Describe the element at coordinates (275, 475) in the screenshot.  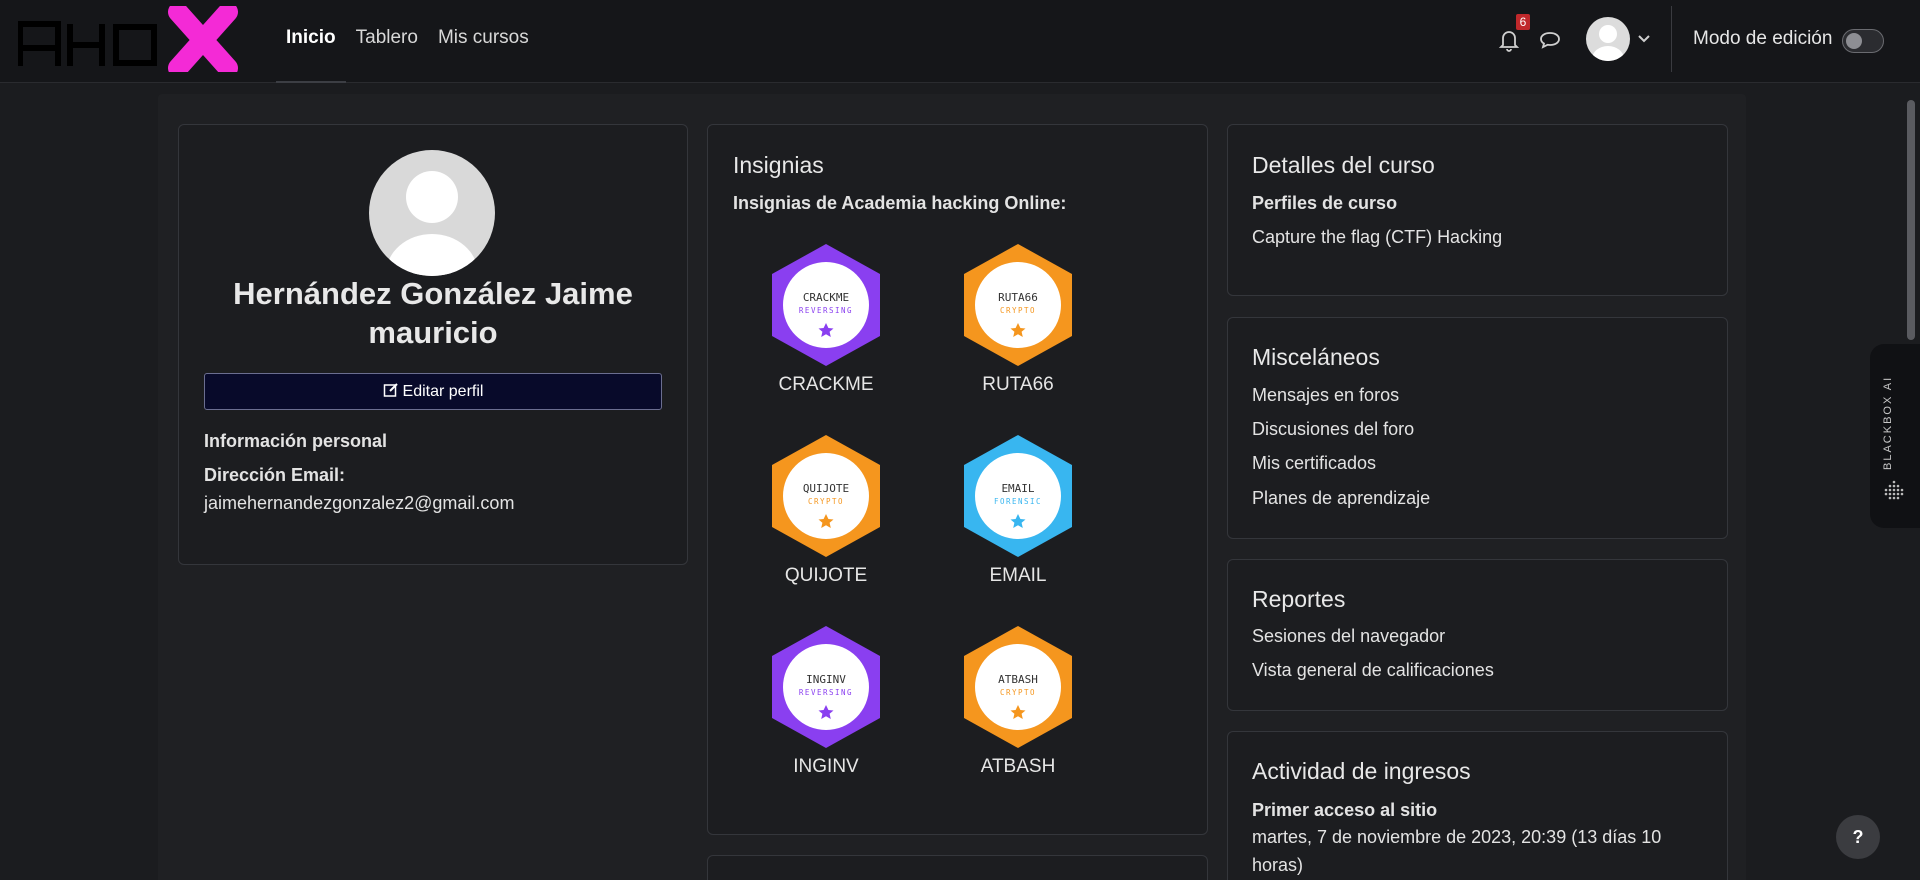
I see `email-label: Dirección Email:` at that location.